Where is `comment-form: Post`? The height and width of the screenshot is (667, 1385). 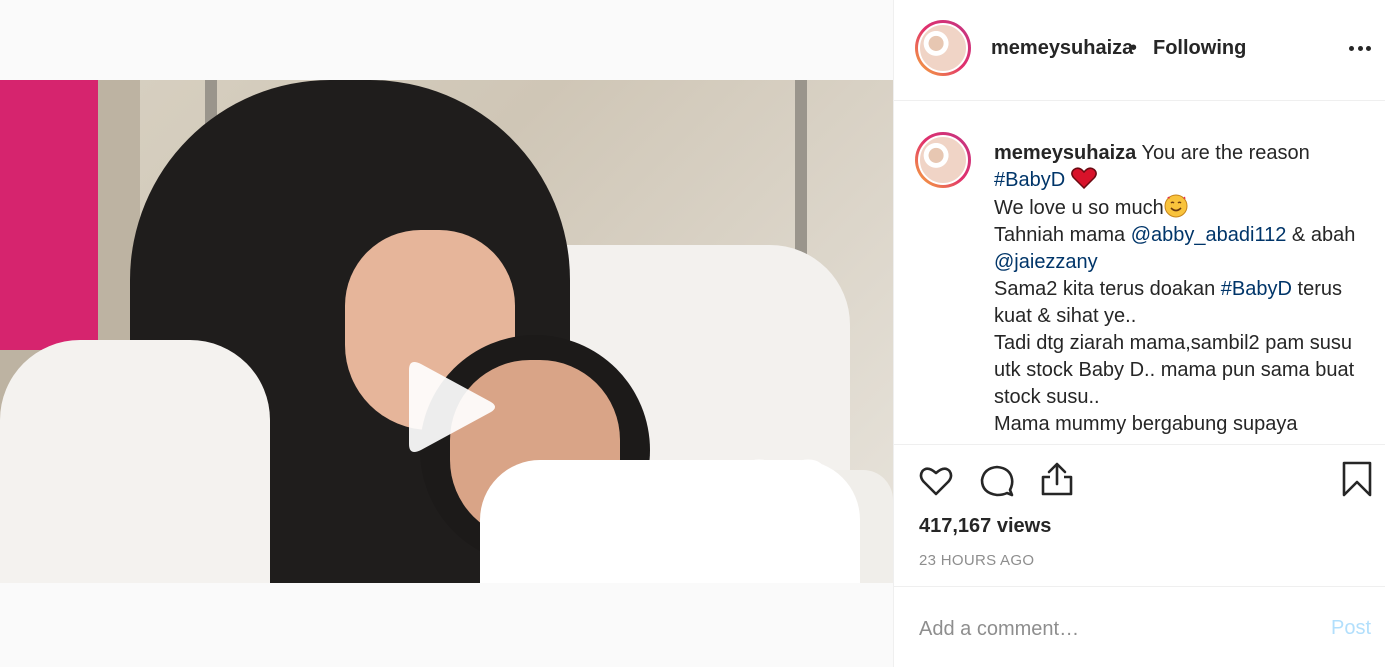 comment-form: Post is located at coordinates (1139, 627).